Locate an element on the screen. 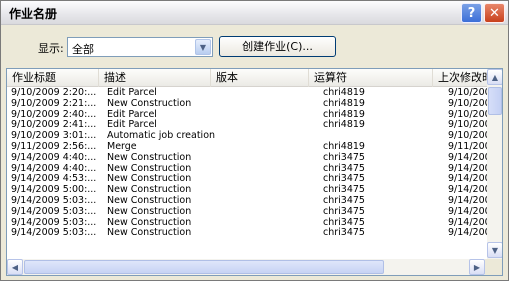 The image size is (509, 281). horizontal-scrollbar: ◀ ▶ is located at coordinates (247, 267).